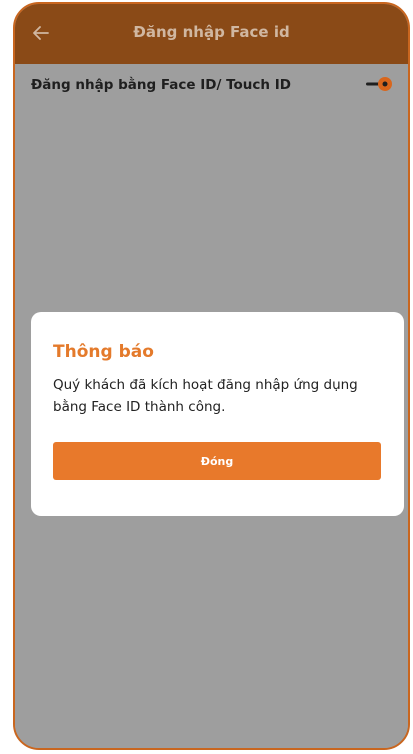 Image resolution: width=413 pixels, height=754 pixels. I want to click on face-id-setting-row: Đăng nhập bằng Face ID/ Touch ID, so click(211, 85).